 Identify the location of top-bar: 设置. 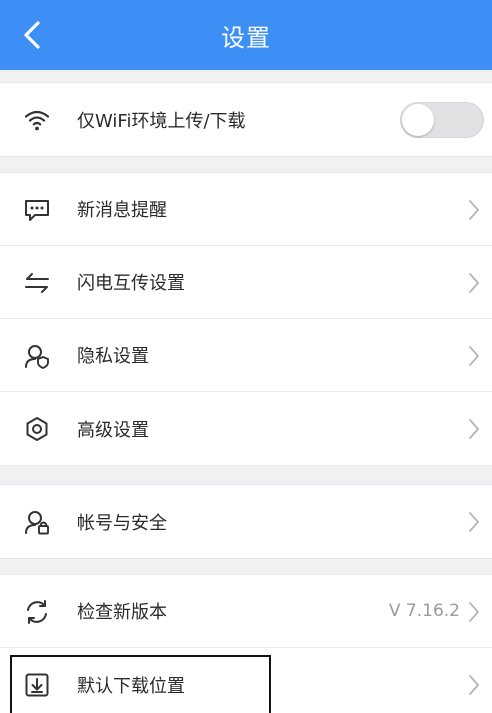
(246, 35).